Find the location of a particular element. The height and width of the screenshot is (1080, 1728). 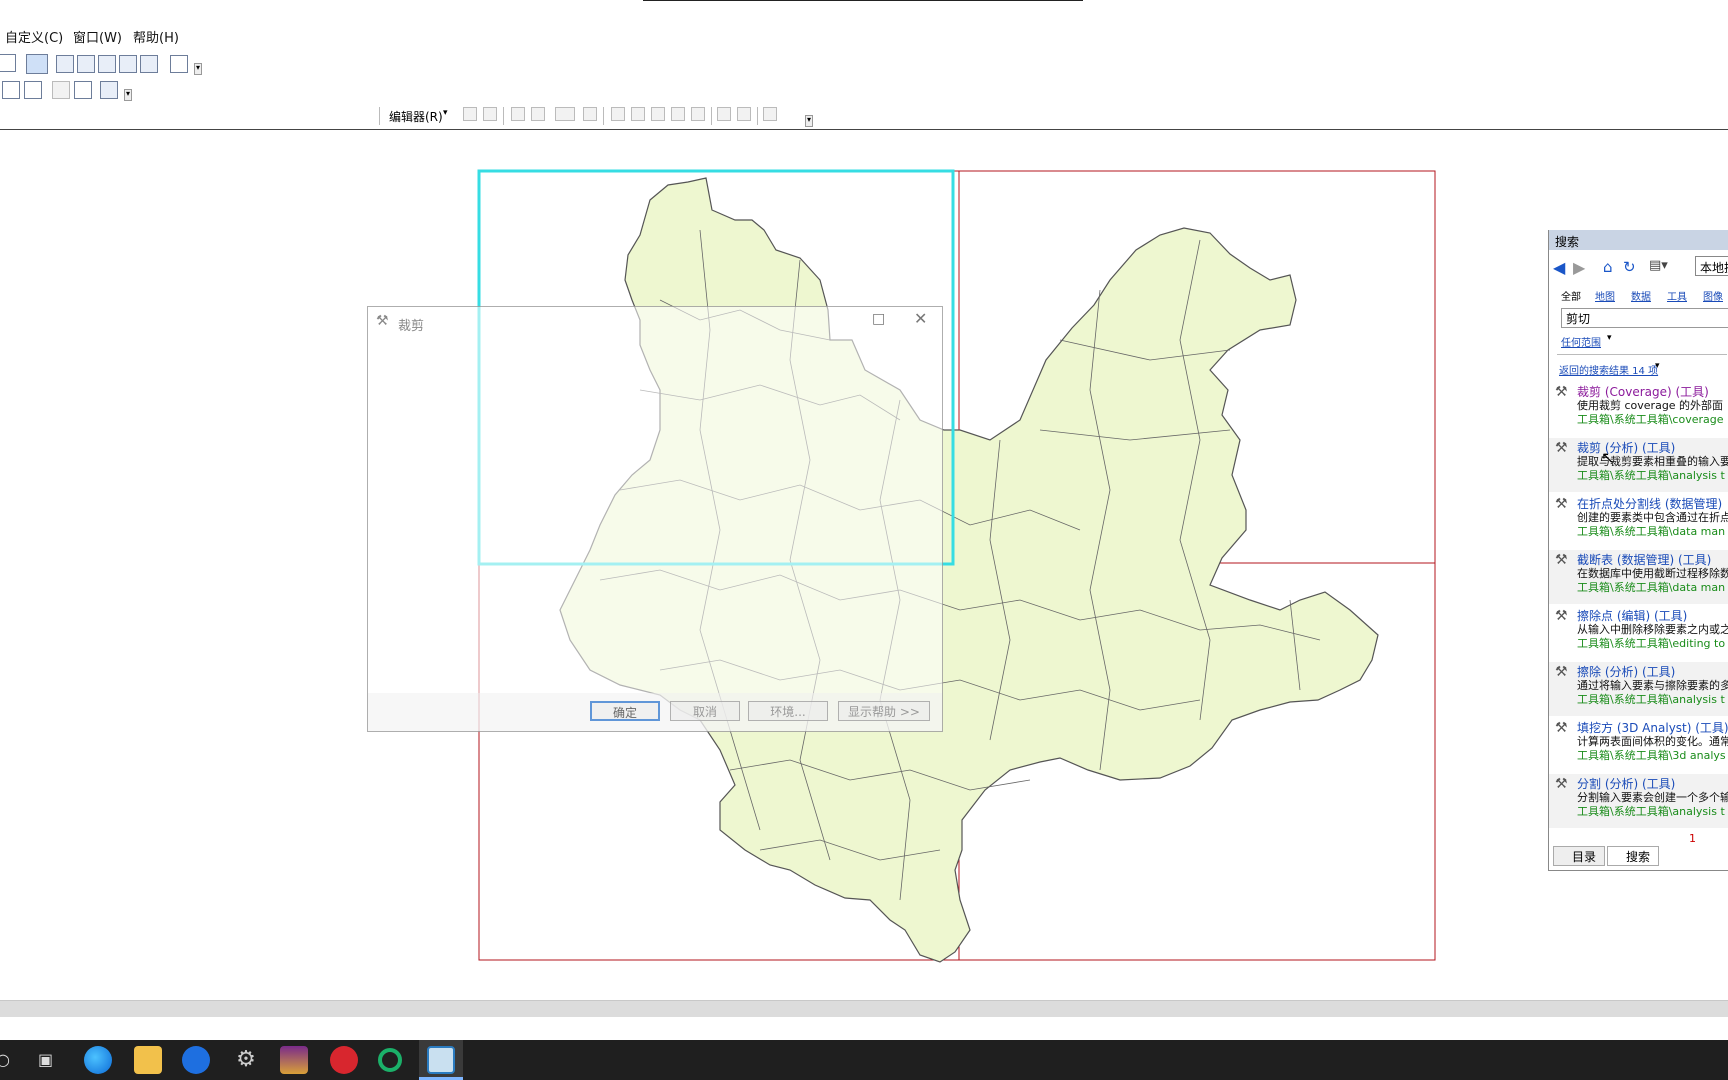

result-path: 工具箱\系统工具箱\editing to is located at coordinates (1651, 643).